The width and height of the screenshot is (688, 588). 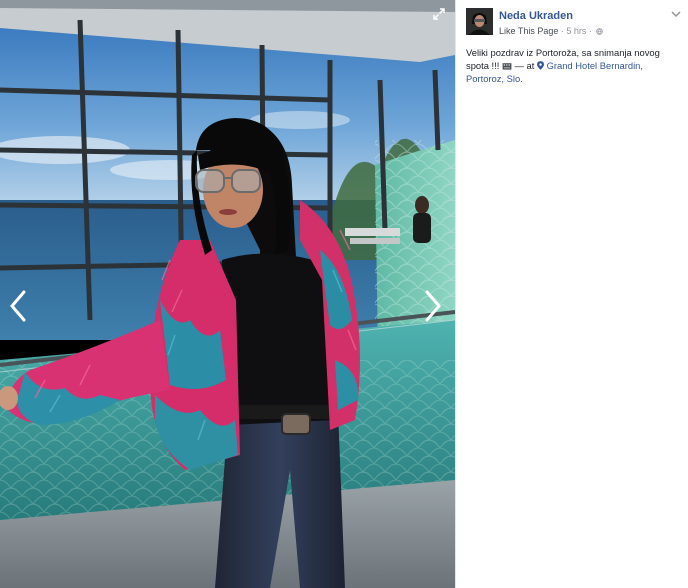 I want to click on post-meta: Like This Page · 5 hrs ·, so click(x=551, y=31).